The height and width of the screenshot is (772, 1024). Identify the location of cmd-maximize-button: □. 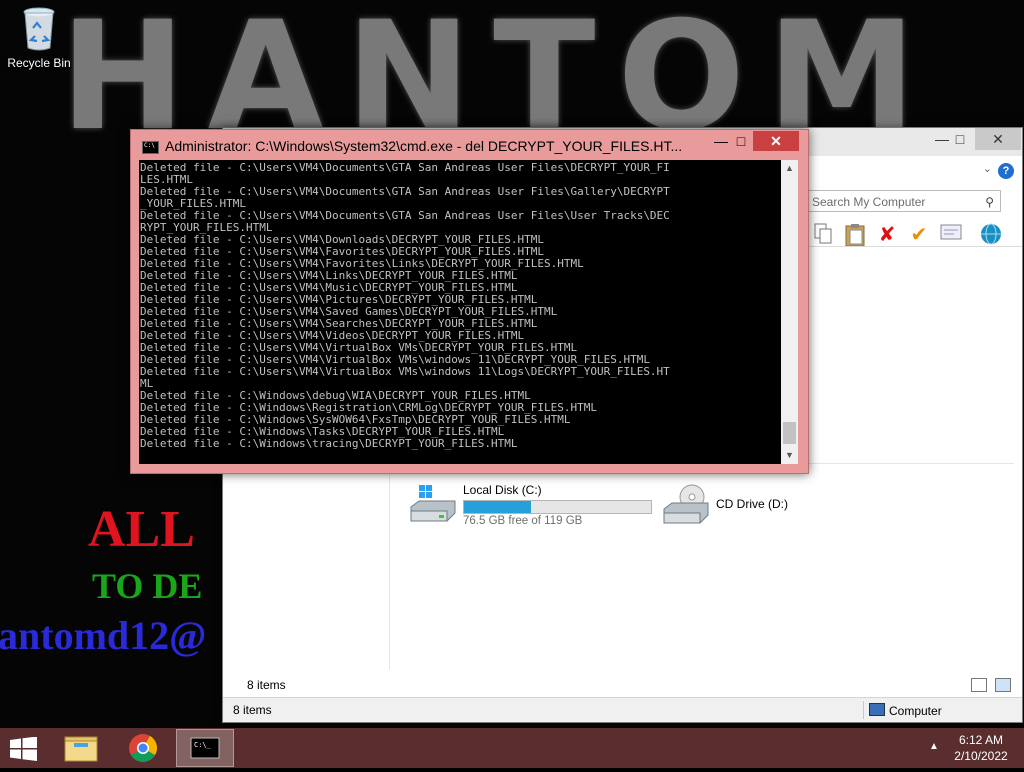
(741, 141).